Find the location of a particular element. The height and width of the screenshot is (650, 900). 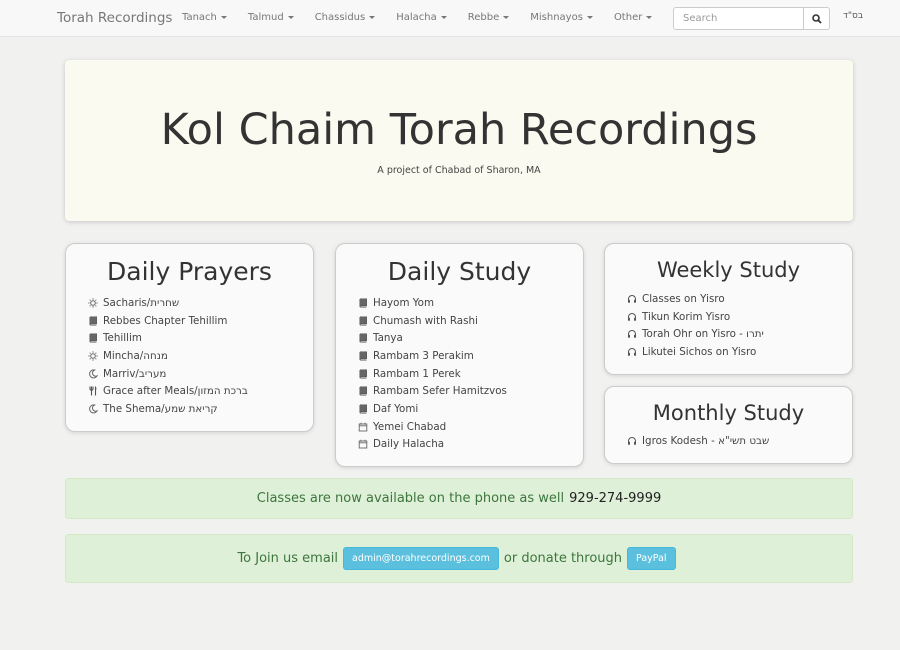

contact-middle-text: or donate through is located at coordinates (563, 558).